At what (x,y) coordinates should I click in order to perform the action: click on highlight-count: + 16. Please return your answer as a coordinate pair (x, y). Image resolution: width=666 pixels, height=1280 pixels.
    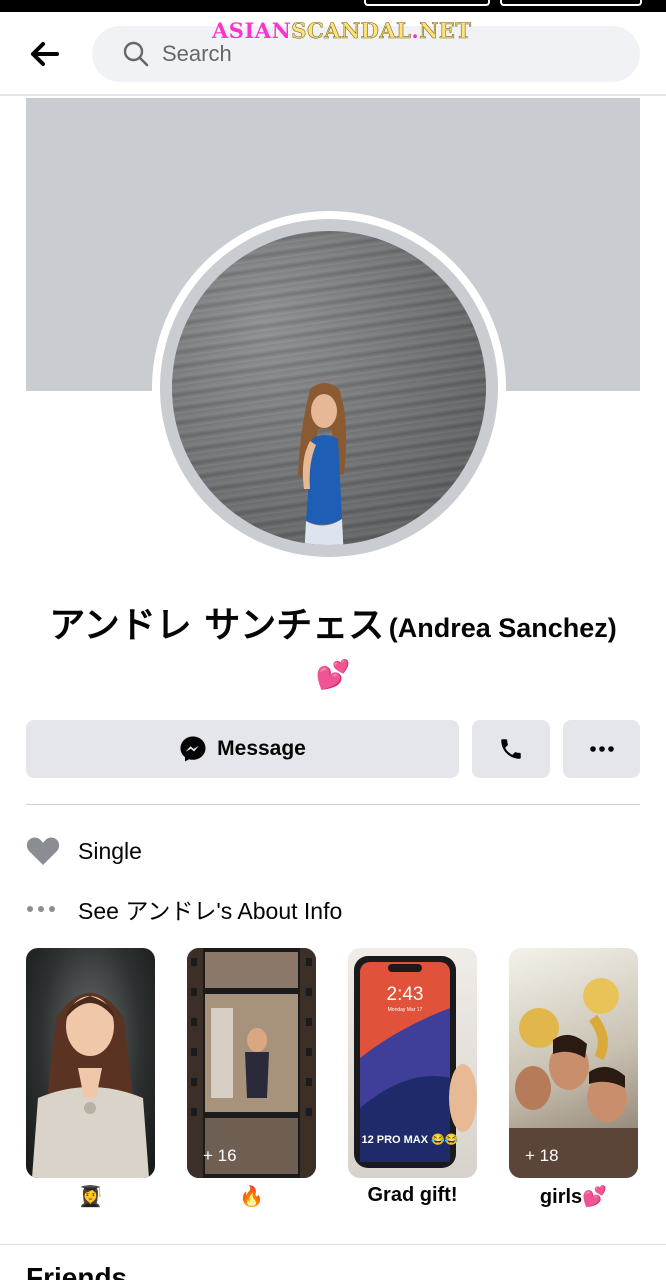
    Looking at the image, I should click on (220, 1155).